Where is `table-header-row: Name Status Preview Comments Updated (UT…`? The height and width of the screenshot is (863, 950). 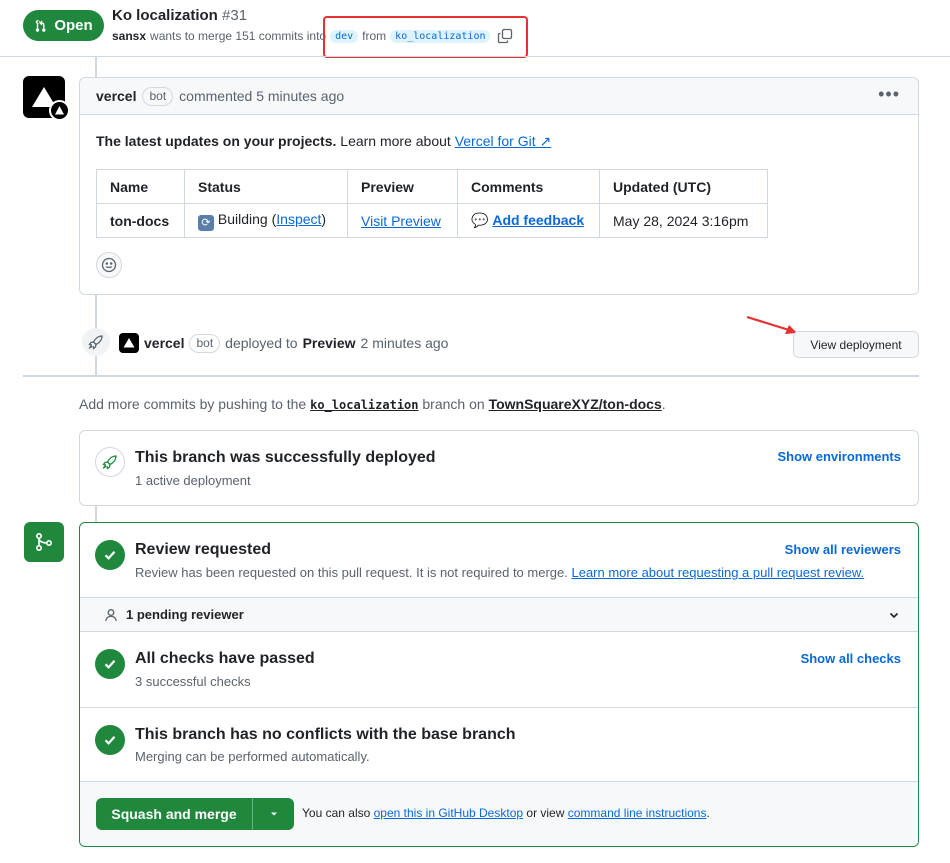
table-header-row: Name Status Preview Comments Updated (UT… is located at coordinates (432, 186).